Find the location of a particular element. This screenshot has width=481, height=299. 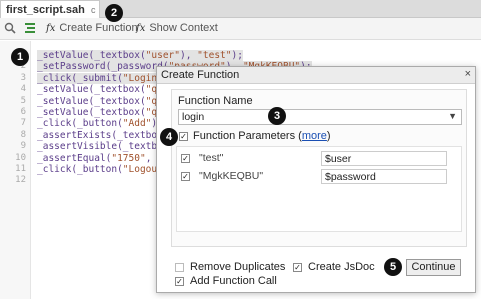

code-token: _click(_submit( is located at coordinates (80, 78).